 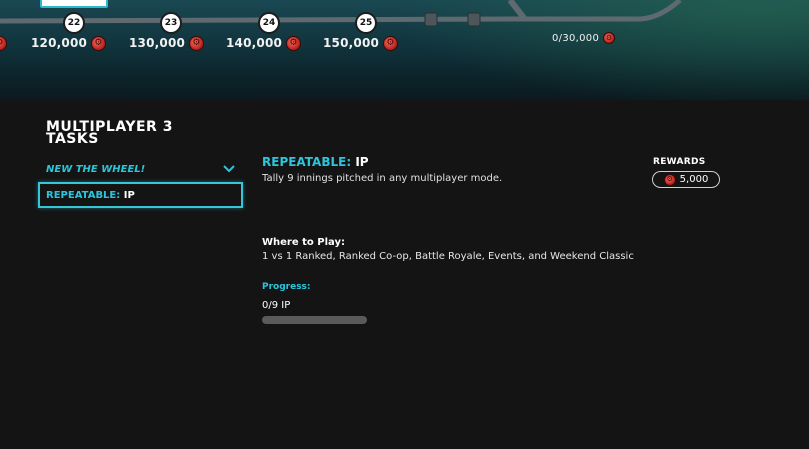 I want to click on milestone-23: 130,000 ⚙, so click(x=167, y=43).